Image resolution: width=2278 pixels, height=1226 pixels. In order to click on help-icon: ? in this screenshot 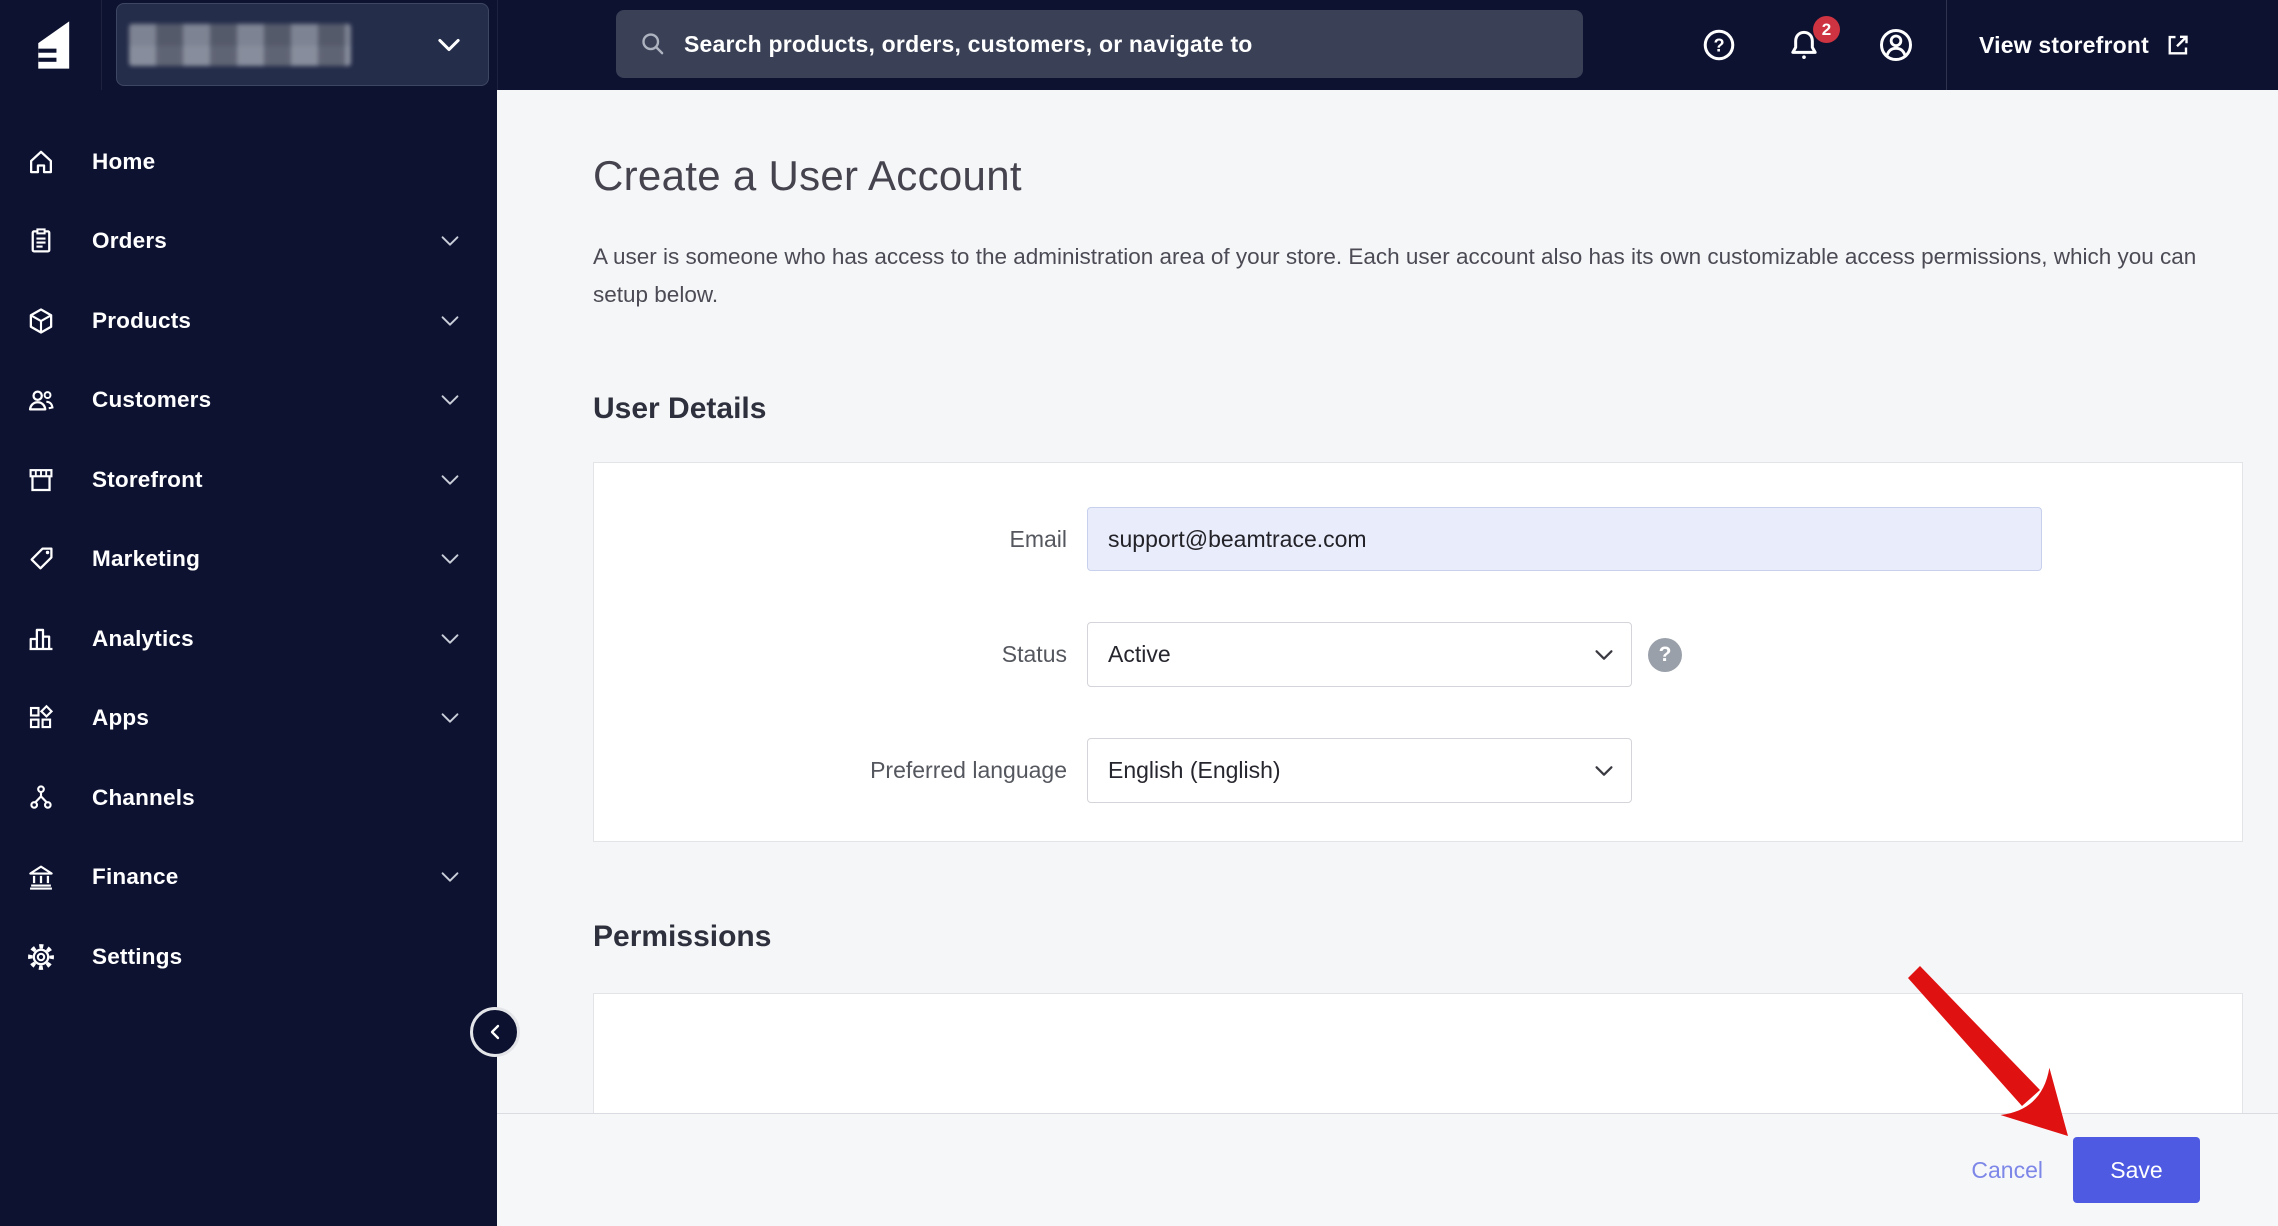, I will do `click(1719, 45)`.